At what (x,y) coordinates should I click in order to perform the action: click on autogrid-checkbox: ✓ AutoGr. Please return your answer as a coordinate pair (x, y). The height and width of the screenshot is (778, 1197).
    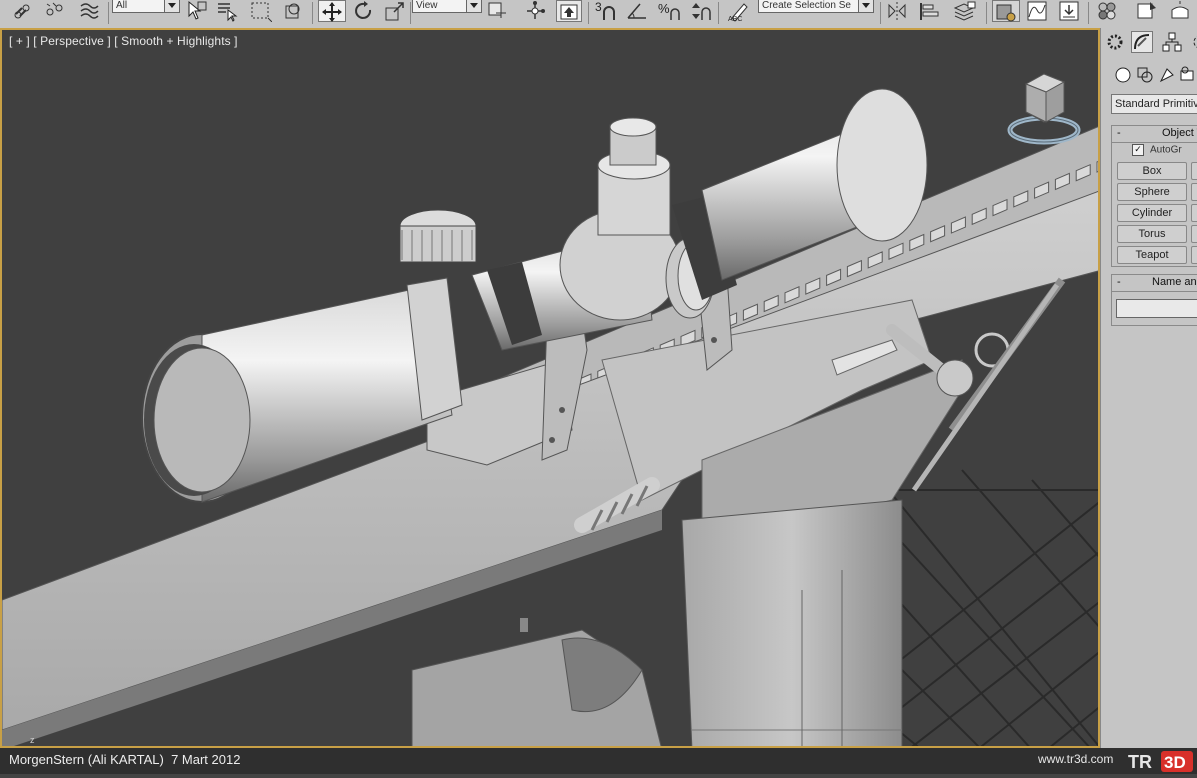
    Looking at the image, I should click on (1157, 150).